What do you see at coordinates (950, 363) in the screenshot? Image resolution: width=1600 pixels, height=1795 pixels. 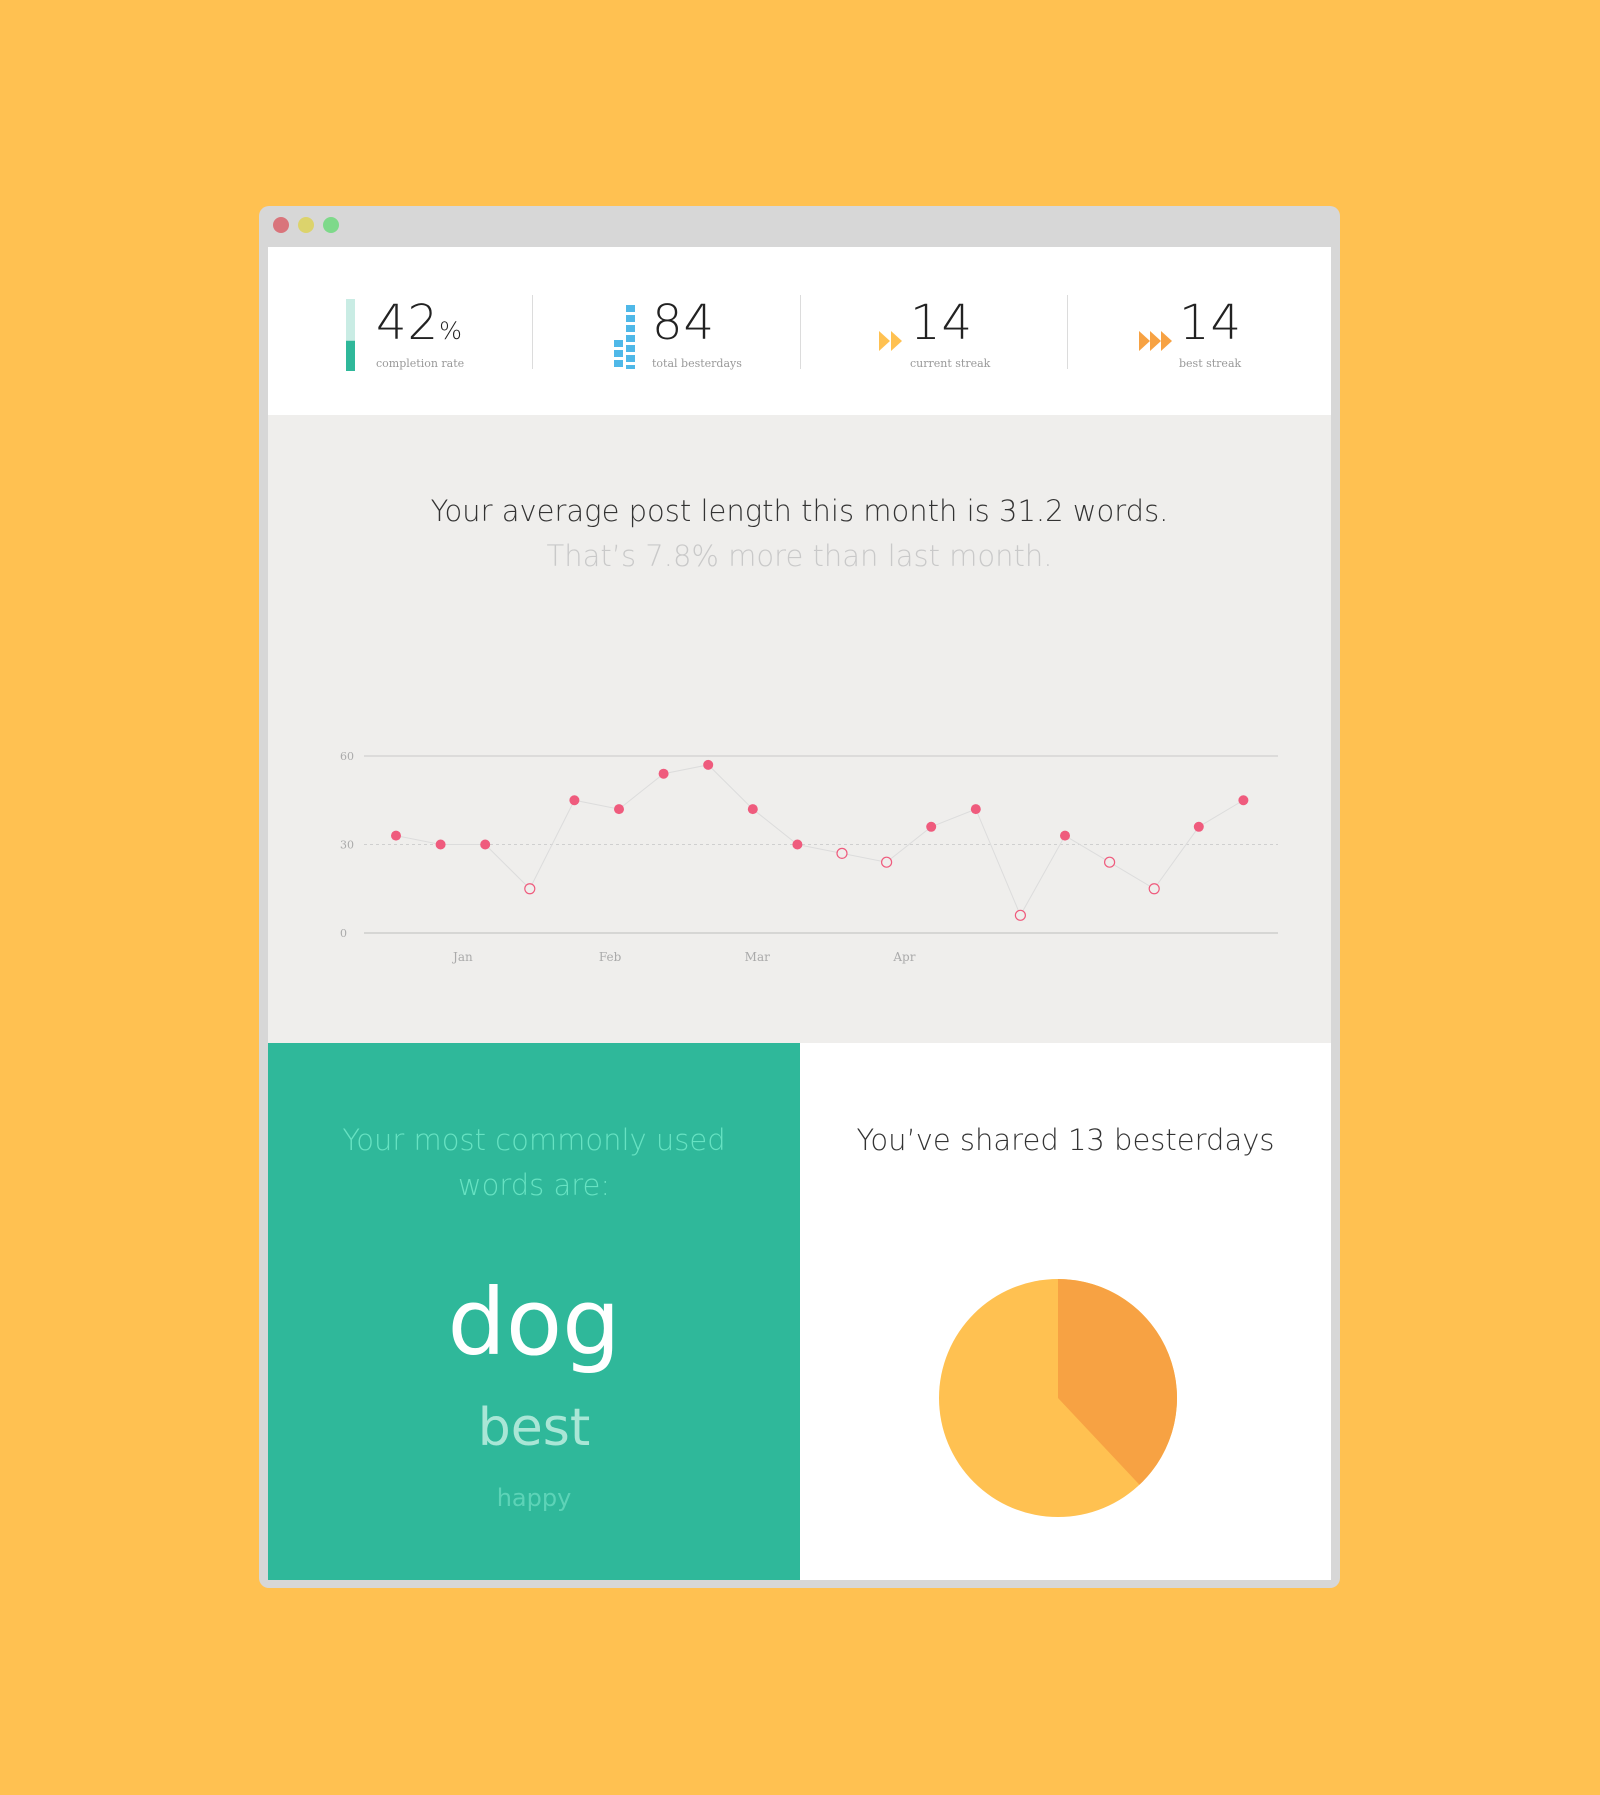 I see `current-streak-label: current streak` at bounding box center [950, 363].